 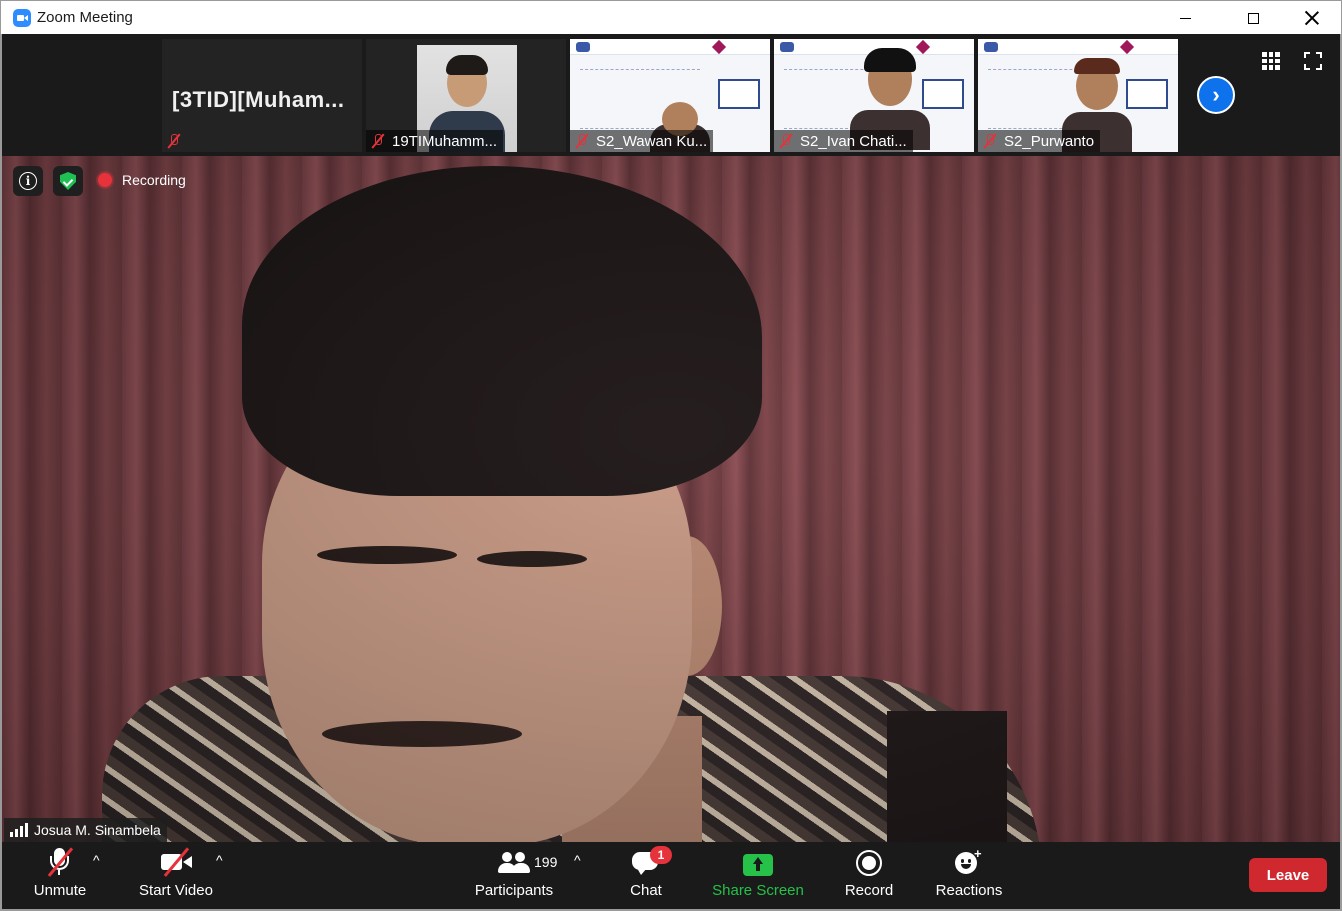 I want to click on fullscreen-icon, so click(x=1313, y=61).